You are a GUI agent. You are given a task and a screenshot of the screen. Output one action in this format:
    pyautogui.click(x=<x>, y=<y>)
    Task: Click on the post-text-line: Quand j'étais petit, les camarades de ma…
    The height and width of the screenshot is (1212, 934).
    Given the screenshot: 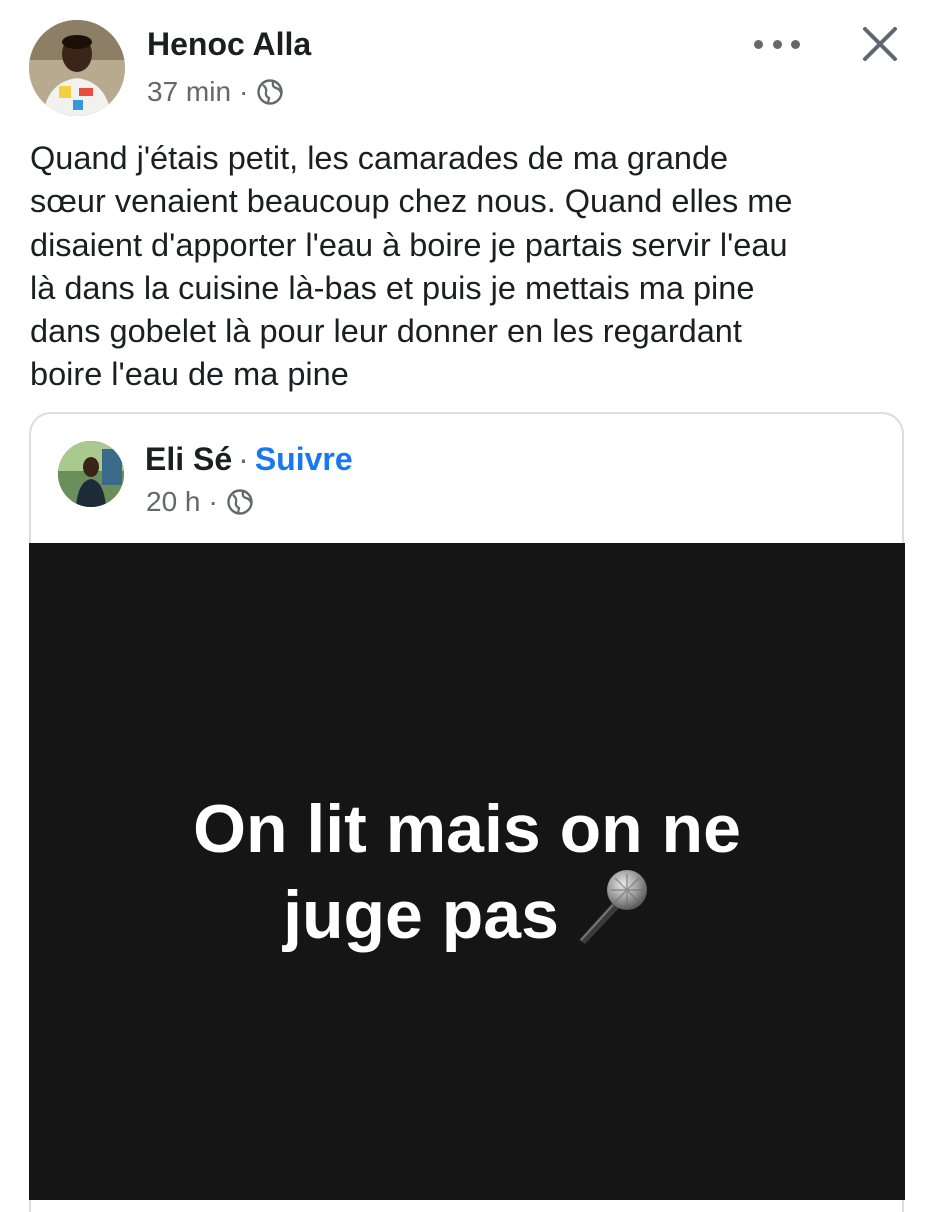 What is the action you would take?
    pyautogui.click(x=379, y=158)
    